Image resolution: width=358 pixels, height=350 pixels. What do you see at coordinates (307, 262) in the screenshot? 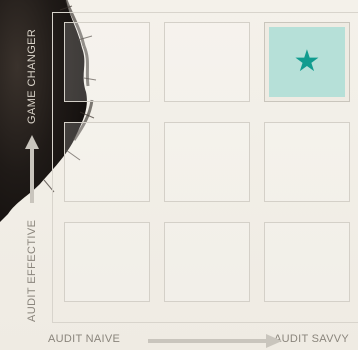
I see `grid-cell-r3-c3` at bounding box center [307, 262].